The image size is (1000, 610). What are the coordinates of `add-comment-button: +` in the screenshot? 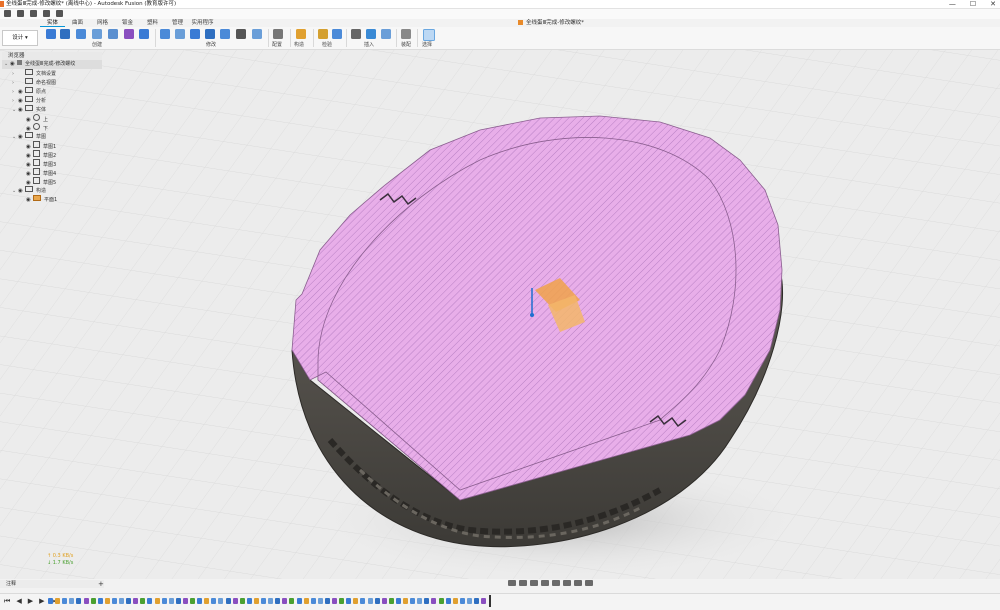 It's located at (101, 584).